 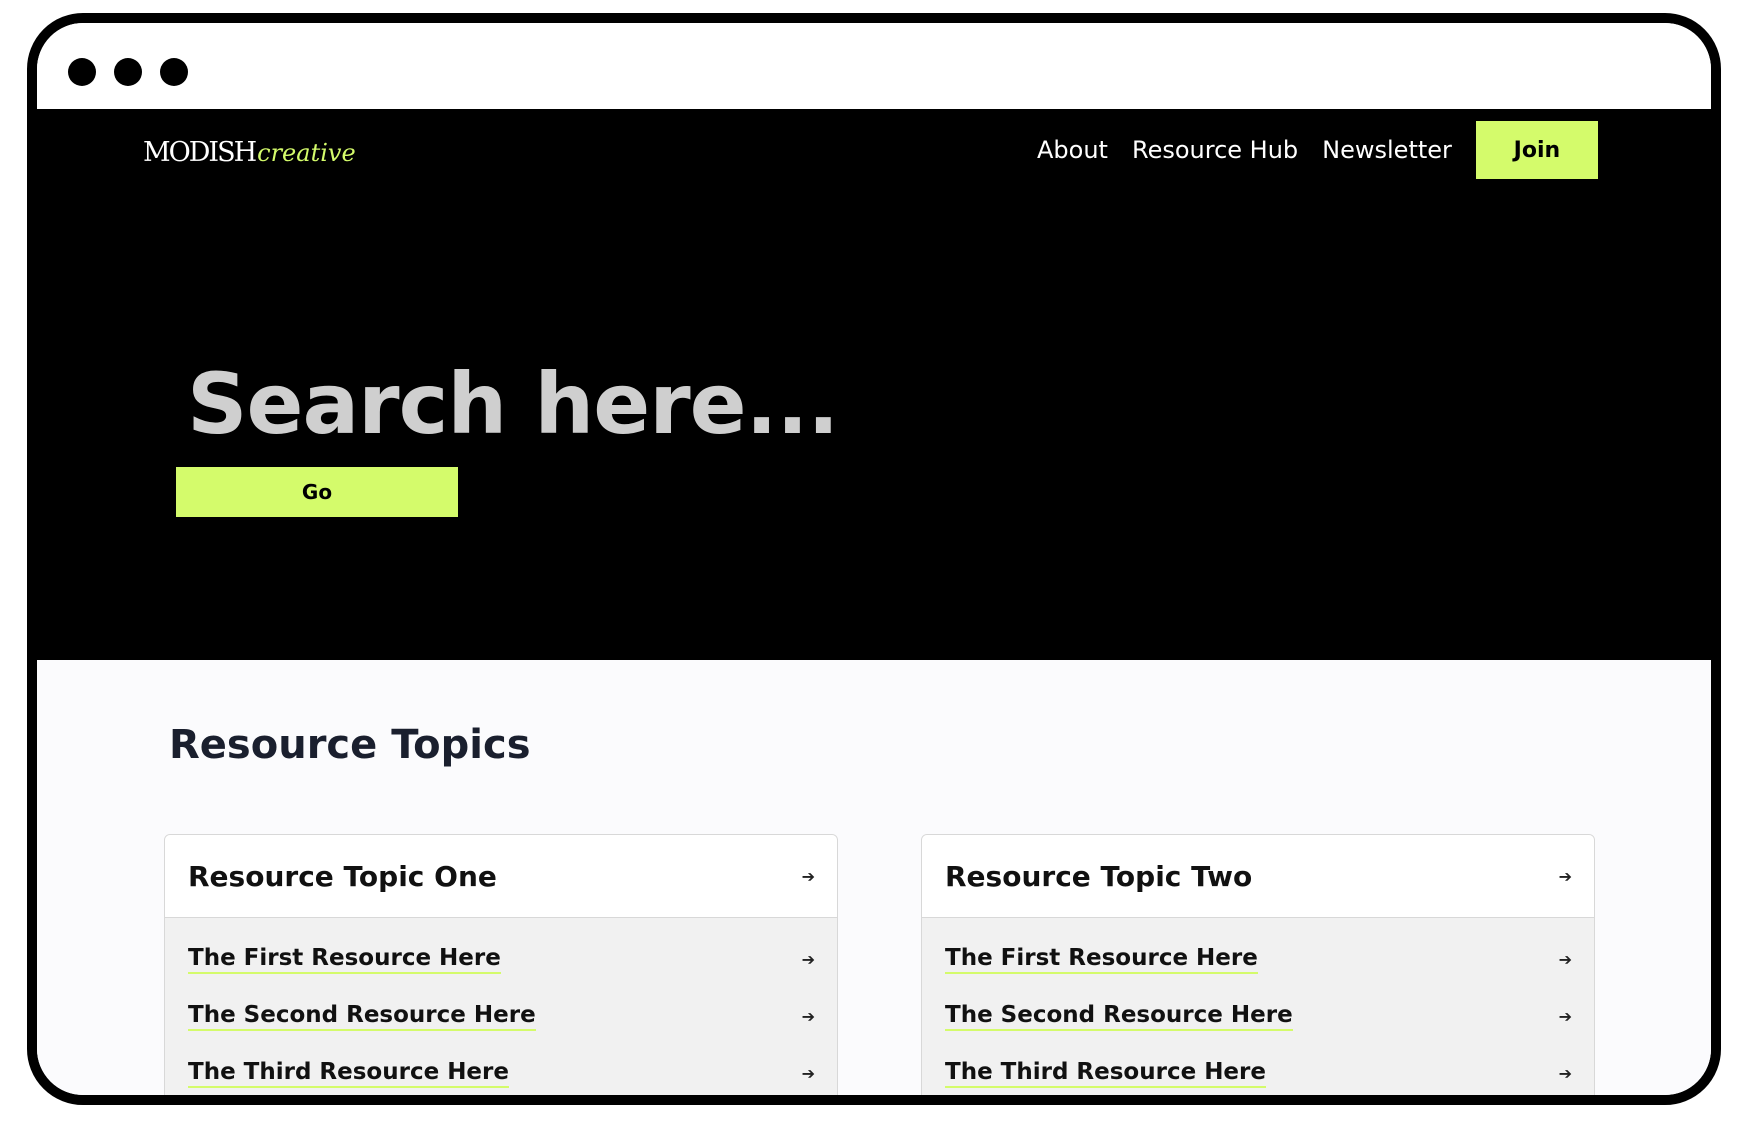 What do you see at coordinates (174, 72) in the screenshot?
I see `window-dot-maximize` at bounding box center [174, 72].